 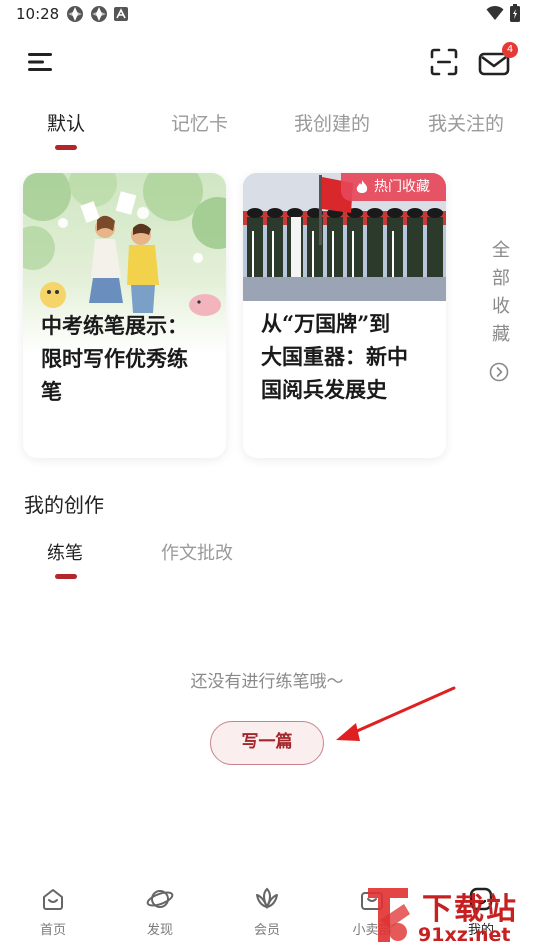 I want to click on tab-default: 默认, so click(x=66, y=122).